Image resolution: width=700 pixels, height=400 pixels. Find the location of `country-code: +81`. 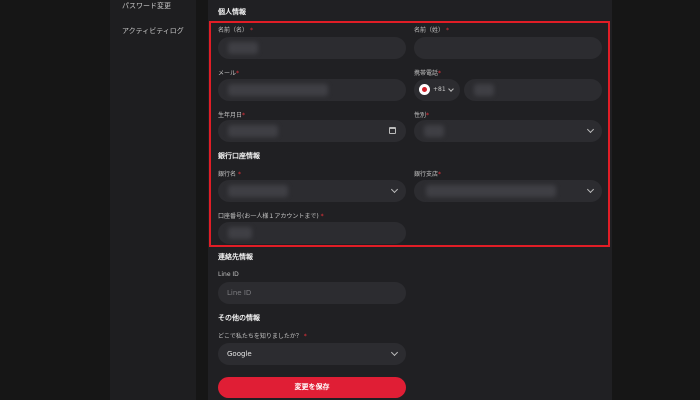

country-code: +81 is located at coordinates (439, 89).